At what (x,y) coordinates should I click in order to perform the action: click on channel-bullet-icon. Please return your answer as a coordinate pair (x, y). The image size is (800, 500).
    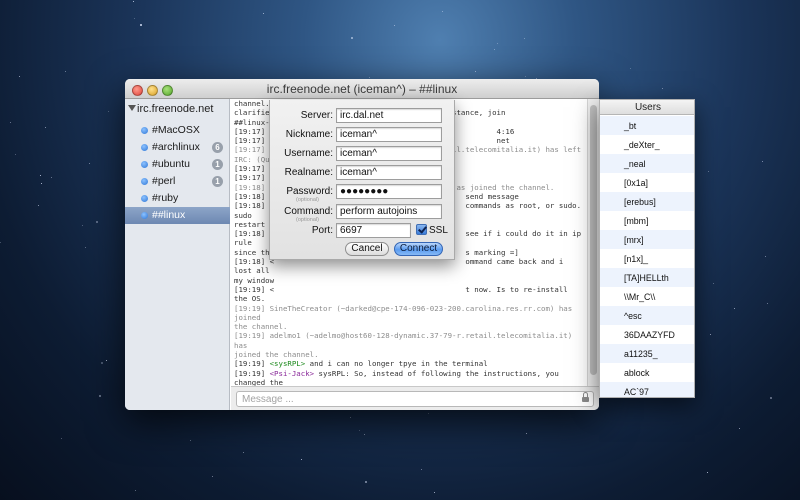
    Looking at the image, I should click on (144, 181).